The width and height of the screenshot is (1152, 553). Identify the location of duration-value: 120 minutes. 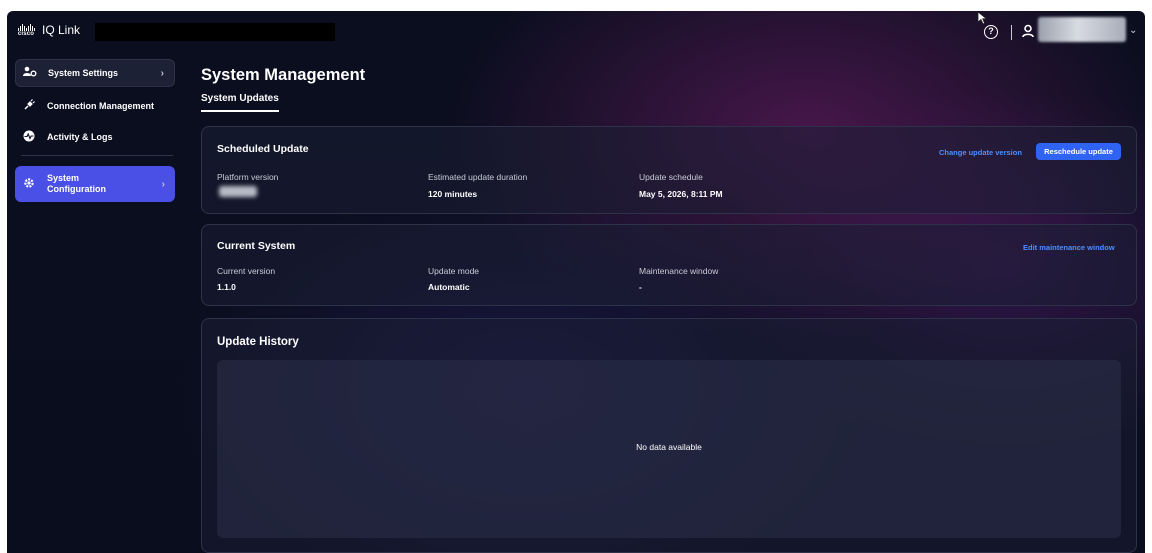
(453, 194).